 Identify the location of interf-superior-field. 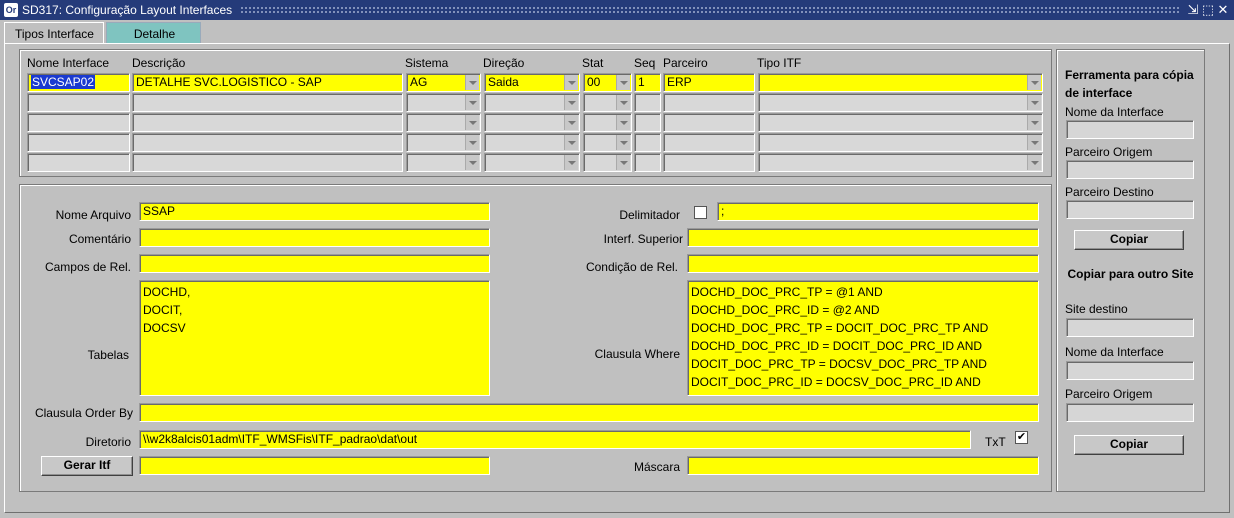
(863, 237).